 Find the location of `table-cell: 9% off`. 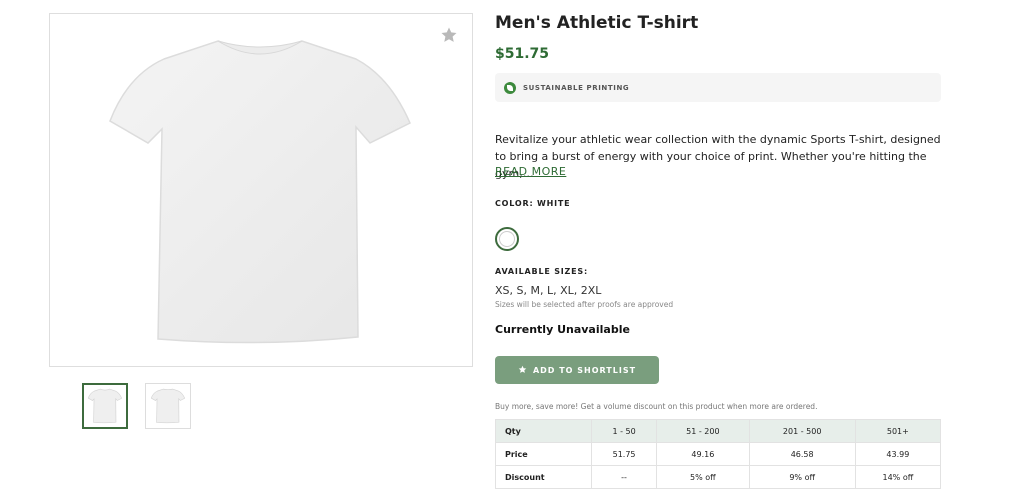

table-cell: 9% off is located at coordinates (802, 477).